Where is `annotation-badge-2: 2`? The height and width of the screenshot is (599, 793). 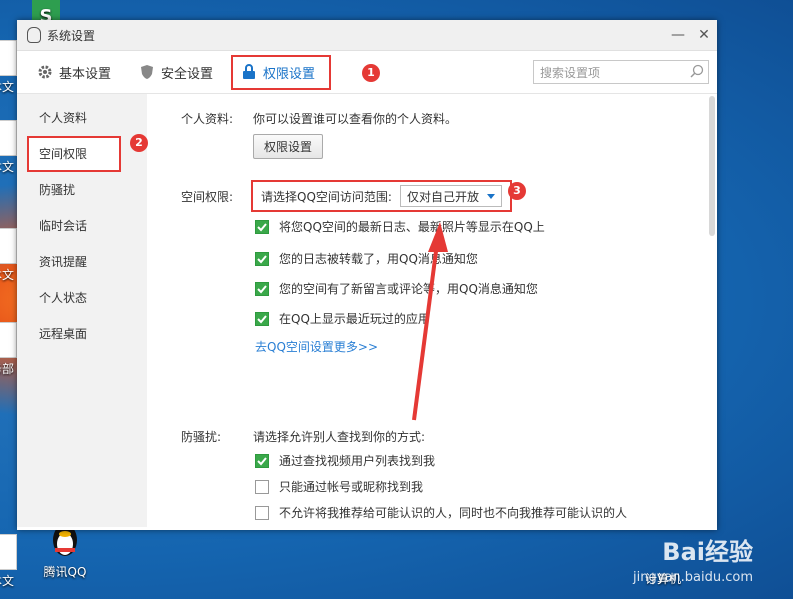
annotation-badge-2: 2 is located at coordinates (139, 143).